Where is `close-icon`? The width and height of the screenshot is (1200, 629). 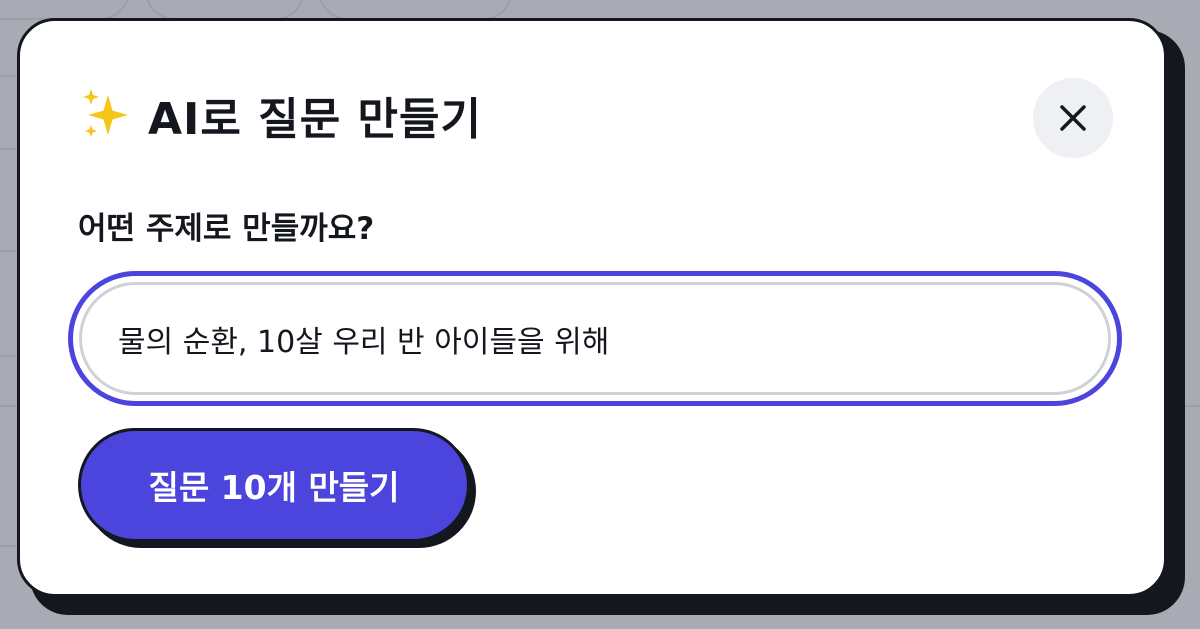 close-icon is located at coordinates (1073, 118).